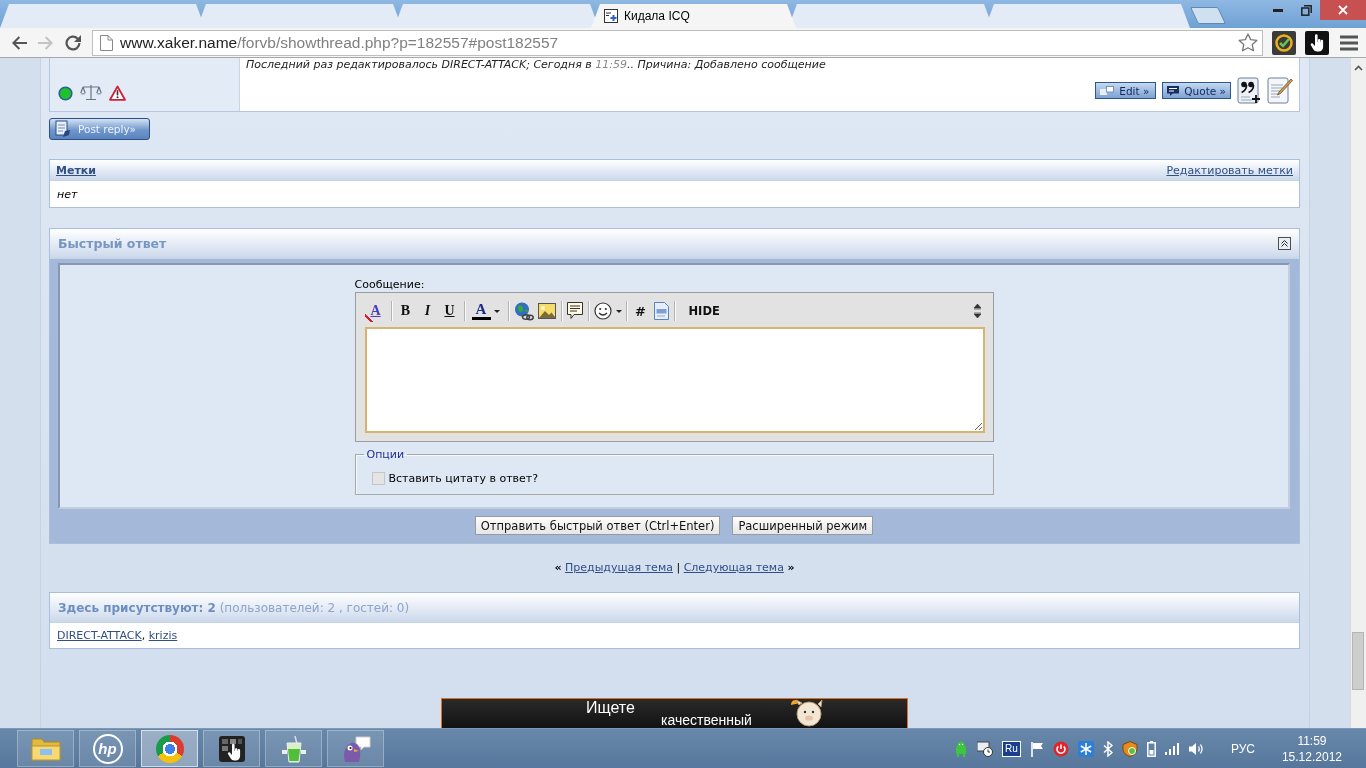  Describe the element at coordinates (1242, 748) in the screenshot. I see `input-language: РУС` at that location.